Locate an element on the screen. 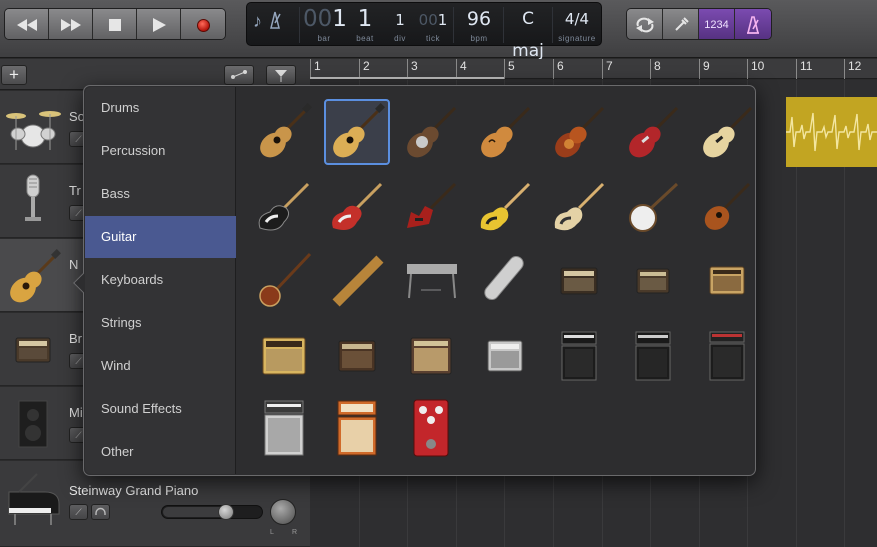  tweed-amp-small-icon is located at coordinates (579, 280).